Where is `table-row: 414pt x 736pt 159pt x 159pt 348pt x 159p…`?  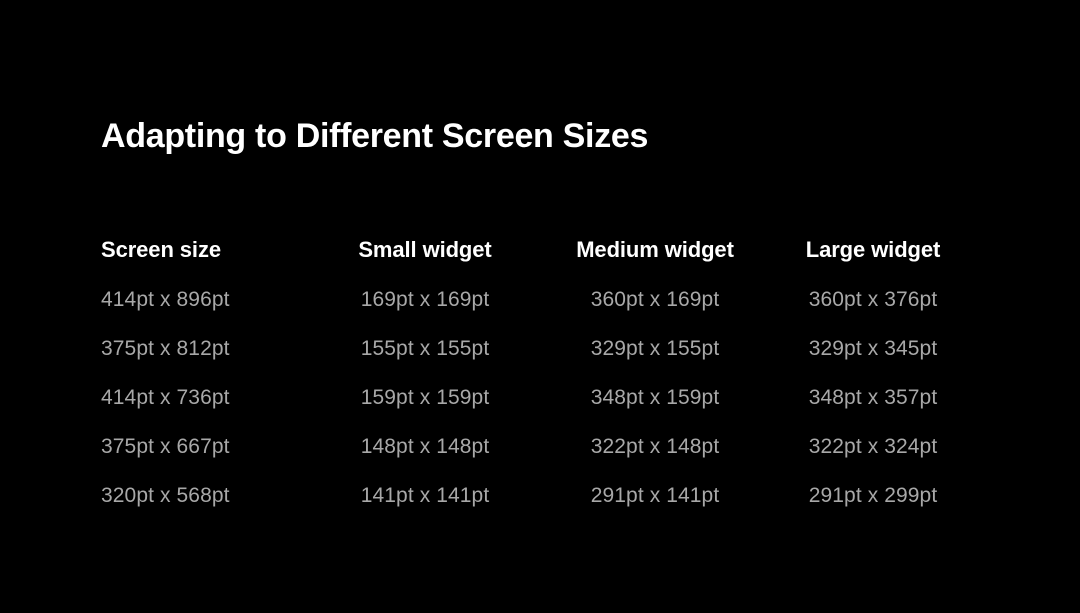 table-row: 414pt x 736pt 159pt x 159pt 348pt x 159p… is located at coordinates (541, 397).